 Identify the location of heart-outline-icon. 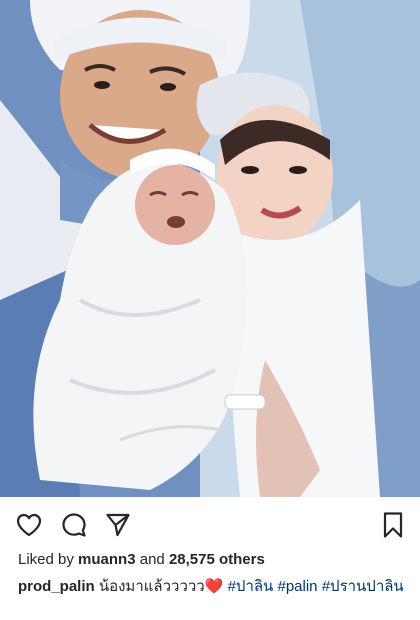
(29, 525).